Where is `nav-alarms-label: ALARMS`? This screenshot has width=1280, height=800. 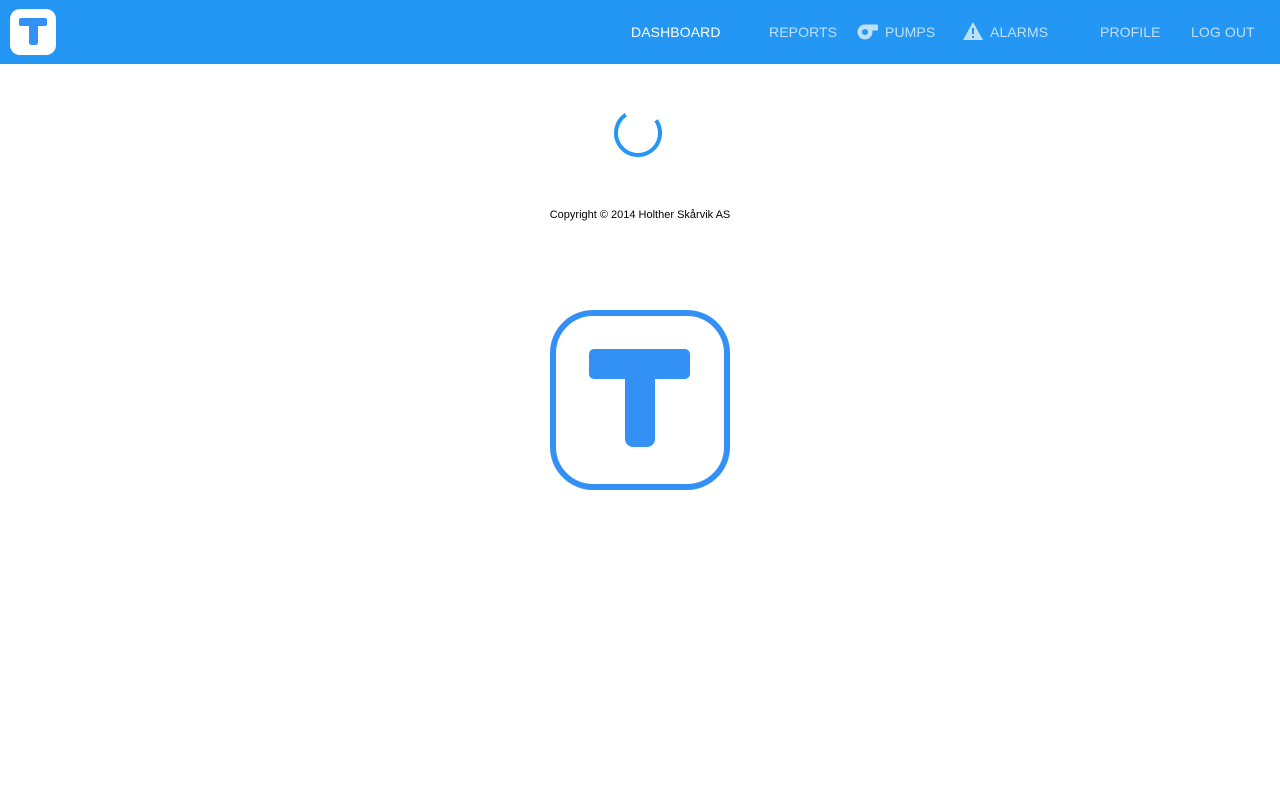 nav-alarms-label: ALARMS is located at coordinates (1019, 32).